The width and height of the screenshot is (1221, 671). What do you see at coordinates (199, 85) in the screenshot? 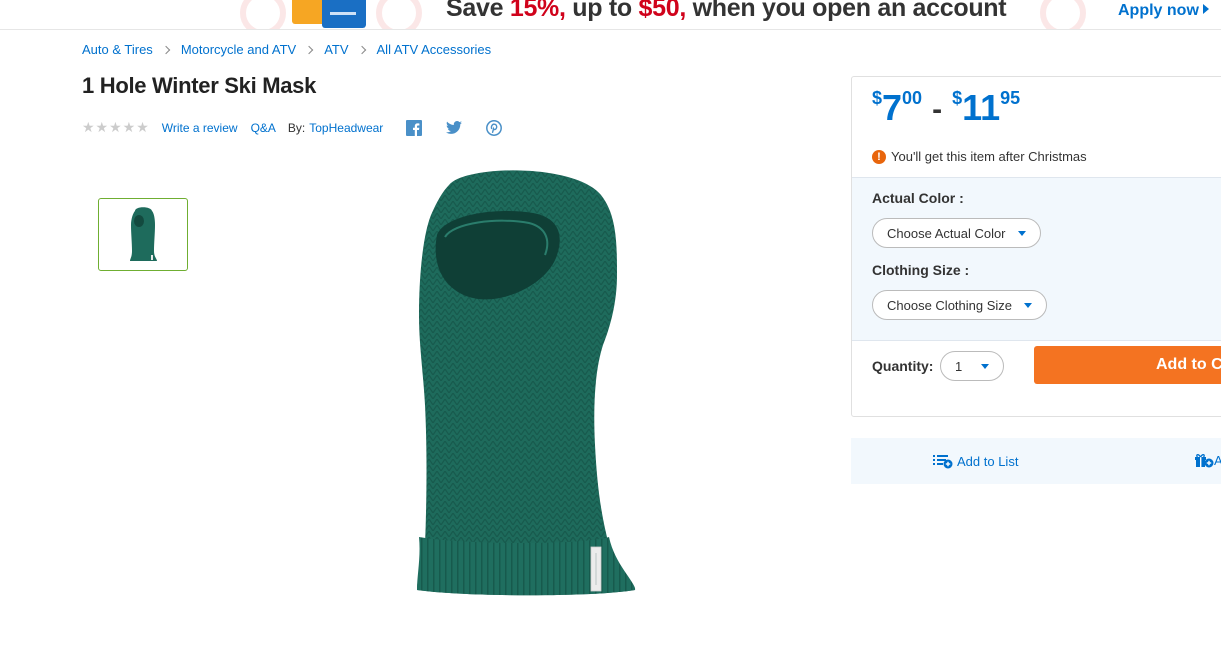
I see `product-title: 1 Hole Winter Ski Mask` at bounding box center [199, 85].